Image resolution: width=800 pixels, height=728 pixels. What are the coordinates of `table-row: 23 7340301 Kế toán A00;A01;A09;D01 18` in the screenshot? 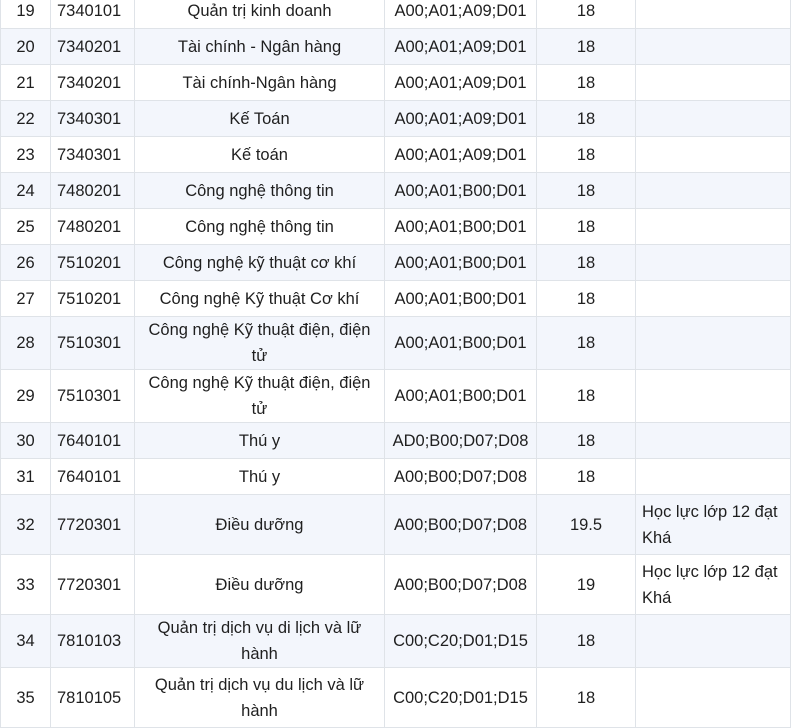 It's located at (395, 154).